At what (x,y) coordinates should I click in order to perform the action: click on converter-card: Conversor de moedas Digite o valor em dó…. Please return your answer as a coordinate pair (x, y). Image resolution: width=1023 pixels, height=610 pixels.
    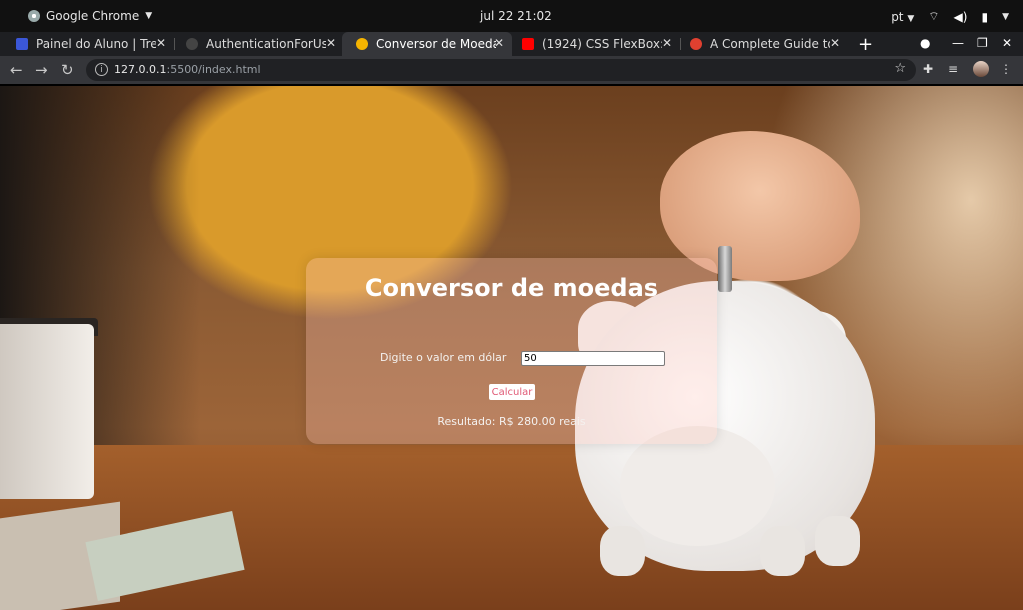
    Looking at the image, I should click on (511, 351).